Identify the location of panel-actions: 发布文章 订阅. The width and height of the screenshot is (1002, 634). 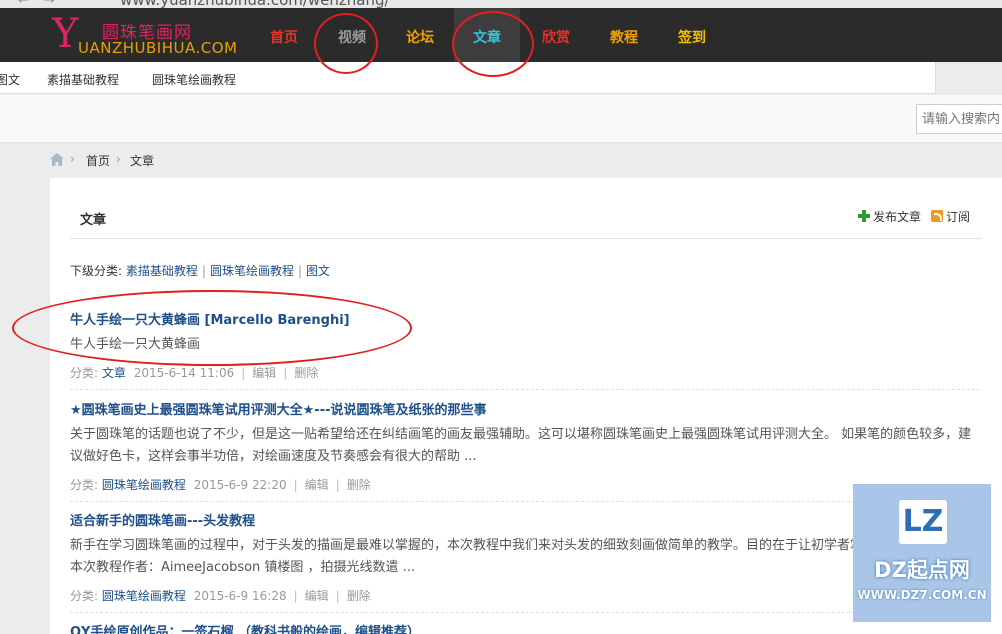
(913, 216).